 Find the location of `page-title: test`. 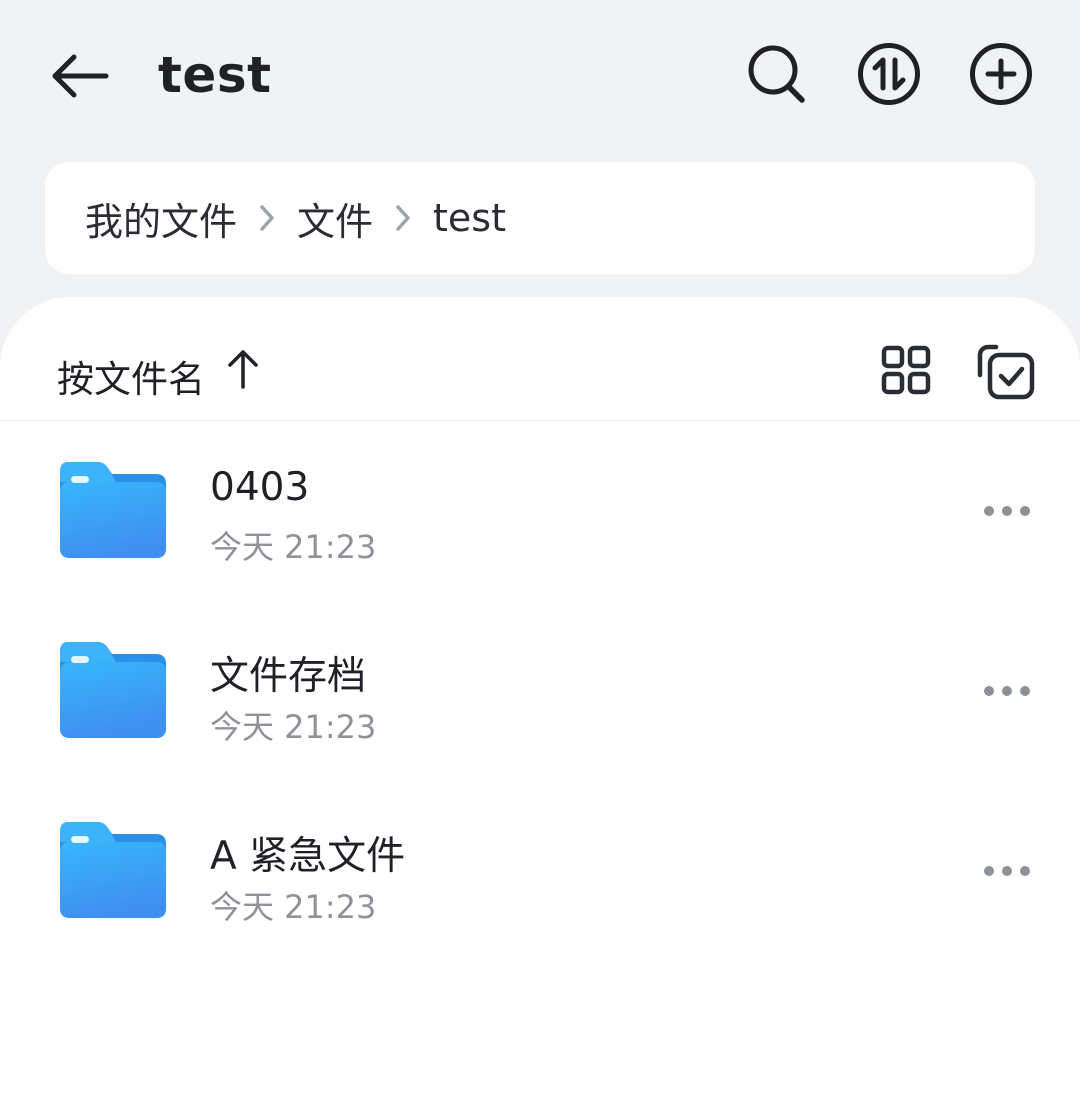

page-title: test is located at coordinates (215, 75).